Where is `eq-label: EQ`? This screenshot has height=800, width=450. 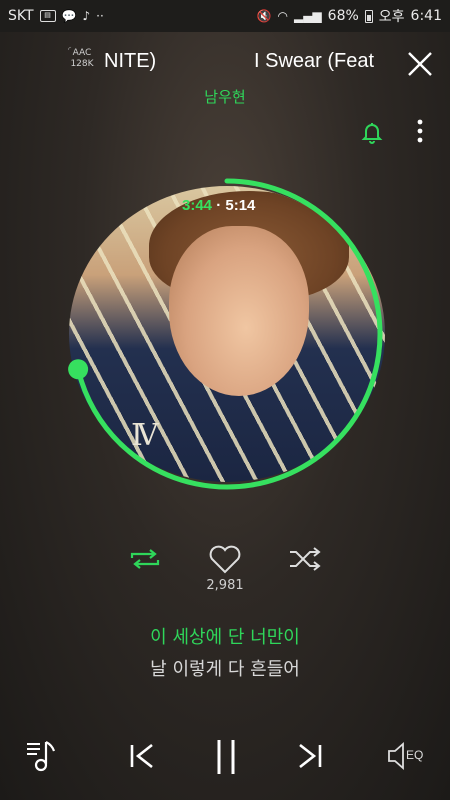 eq-label: EQ is located at coordinates (415, 755).